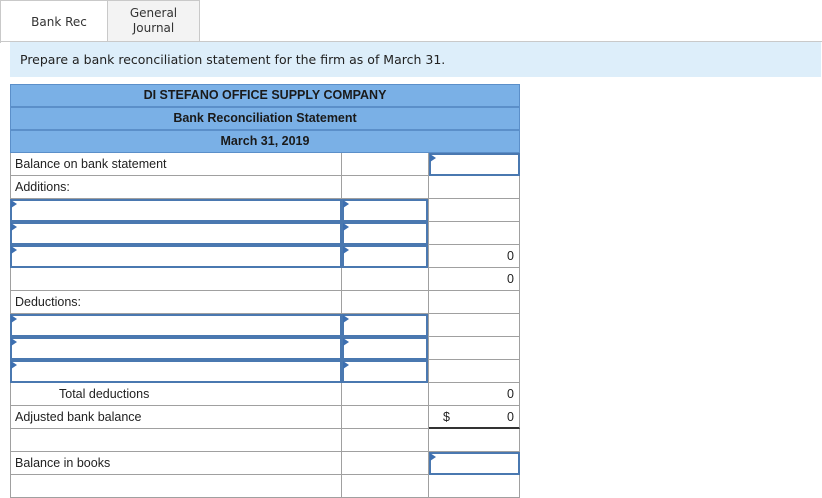  I want to click on table-row: Balance in books, so click(265, 463).